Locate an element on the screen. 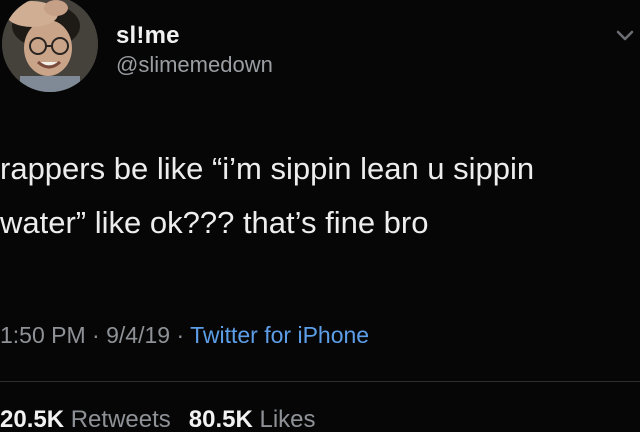  tweet-meta: 1:50 PM · 9/4/19 · Twitter for iPhone is located at coordinates (184, 335).